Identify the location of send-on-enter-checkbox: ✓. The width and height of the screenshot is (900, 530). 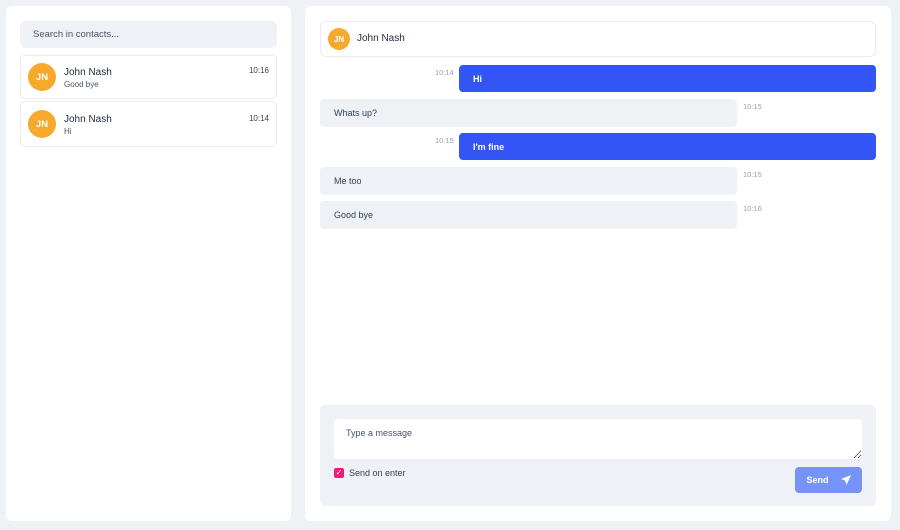
(339, 473).